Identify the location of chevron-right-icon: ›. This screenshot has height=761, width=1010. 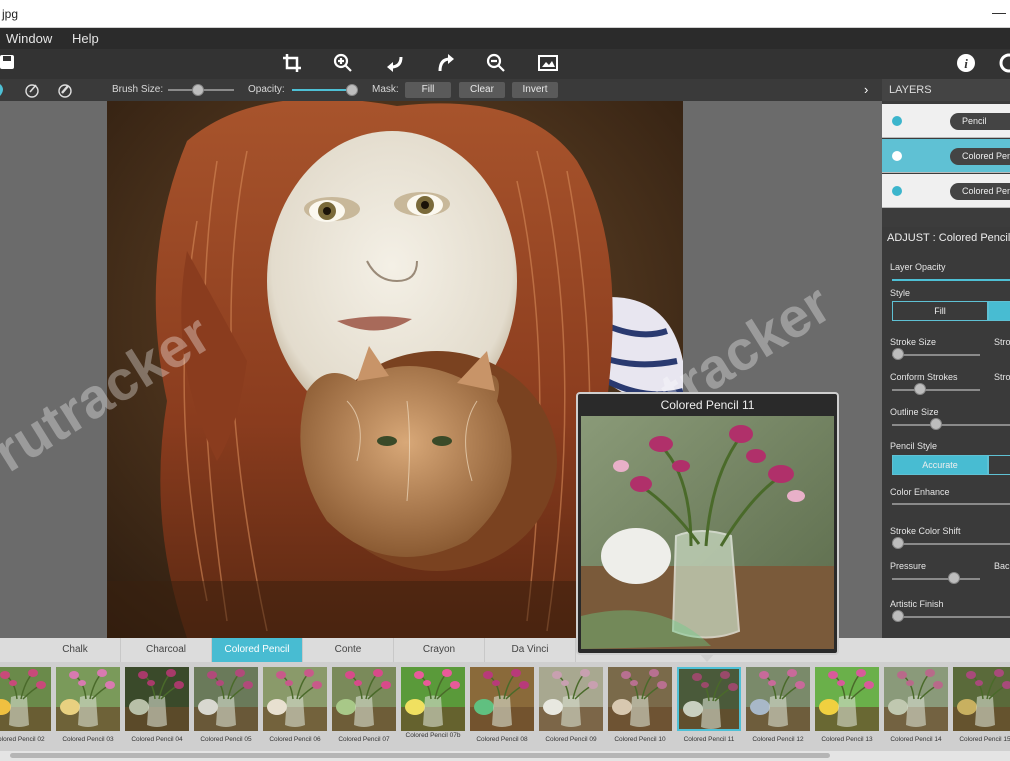
(866, 89).